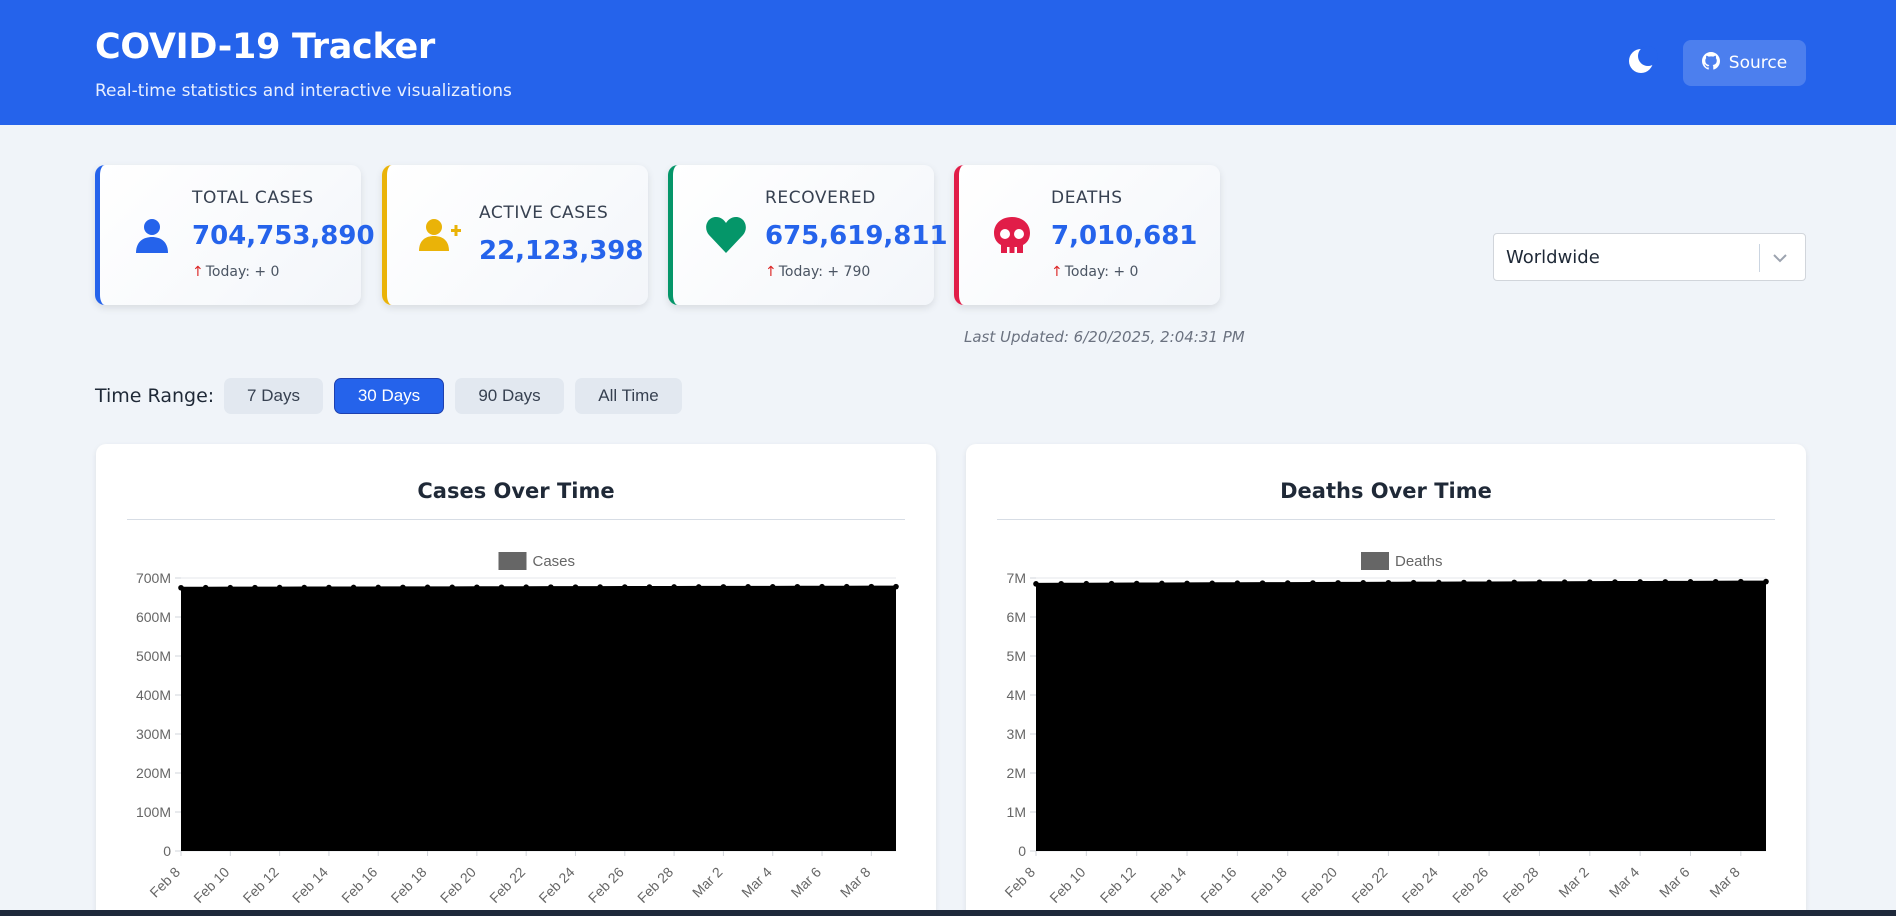  What do you see at coordinates (820, 198) in the screenshot?
I see `stat-label: RECOVERED` at bounding box center [820, 198].